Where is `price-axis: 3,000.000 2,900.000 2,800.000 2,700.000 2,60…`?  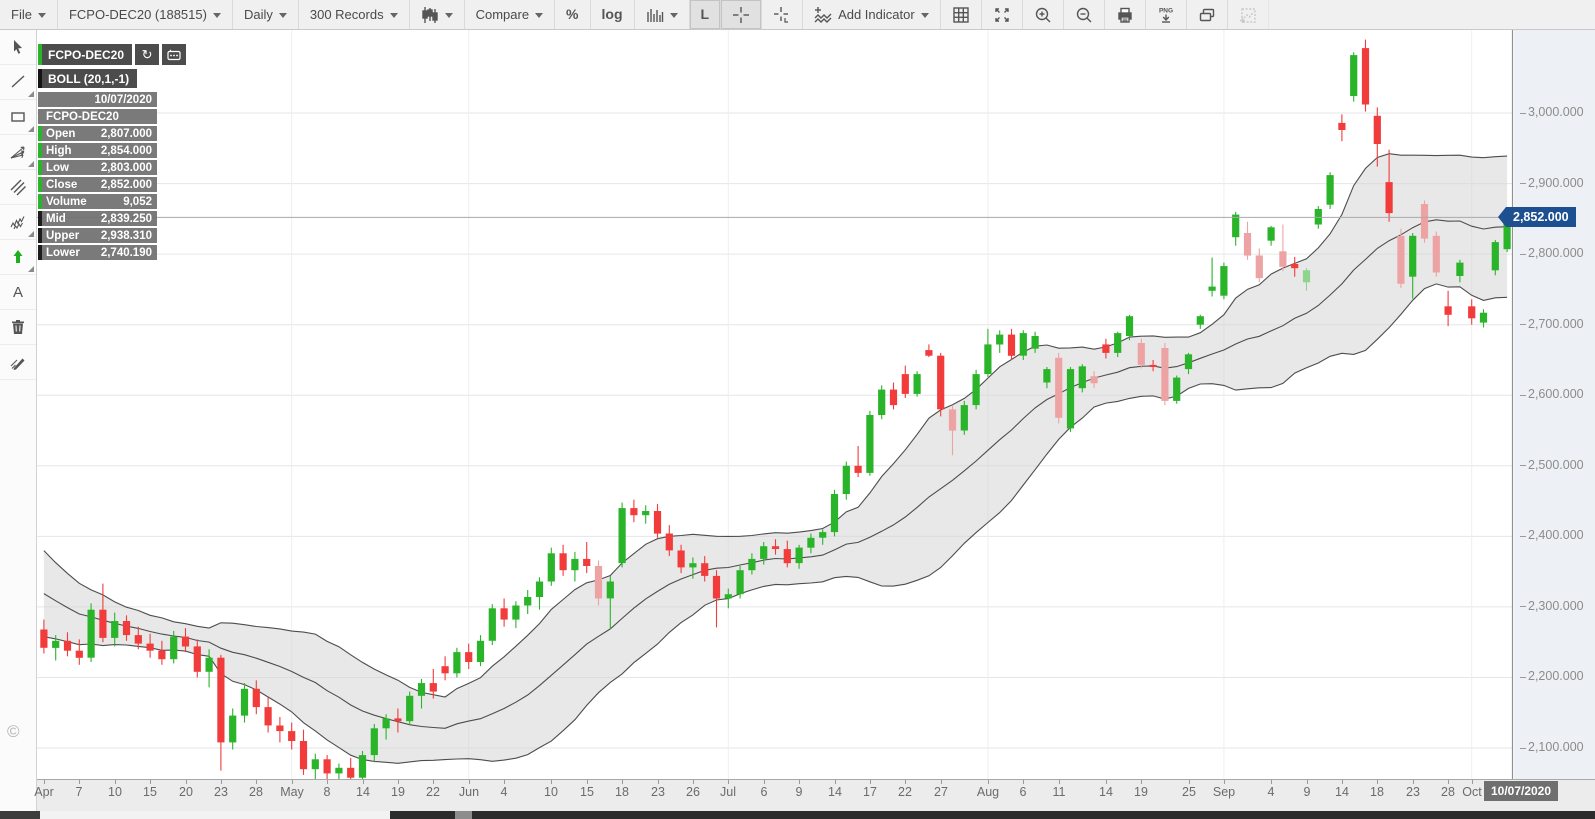 price-axis: 3,000.000 2,900.000 2,800.000 2,700.000 2,60… is located at coordinates (1554, 404).